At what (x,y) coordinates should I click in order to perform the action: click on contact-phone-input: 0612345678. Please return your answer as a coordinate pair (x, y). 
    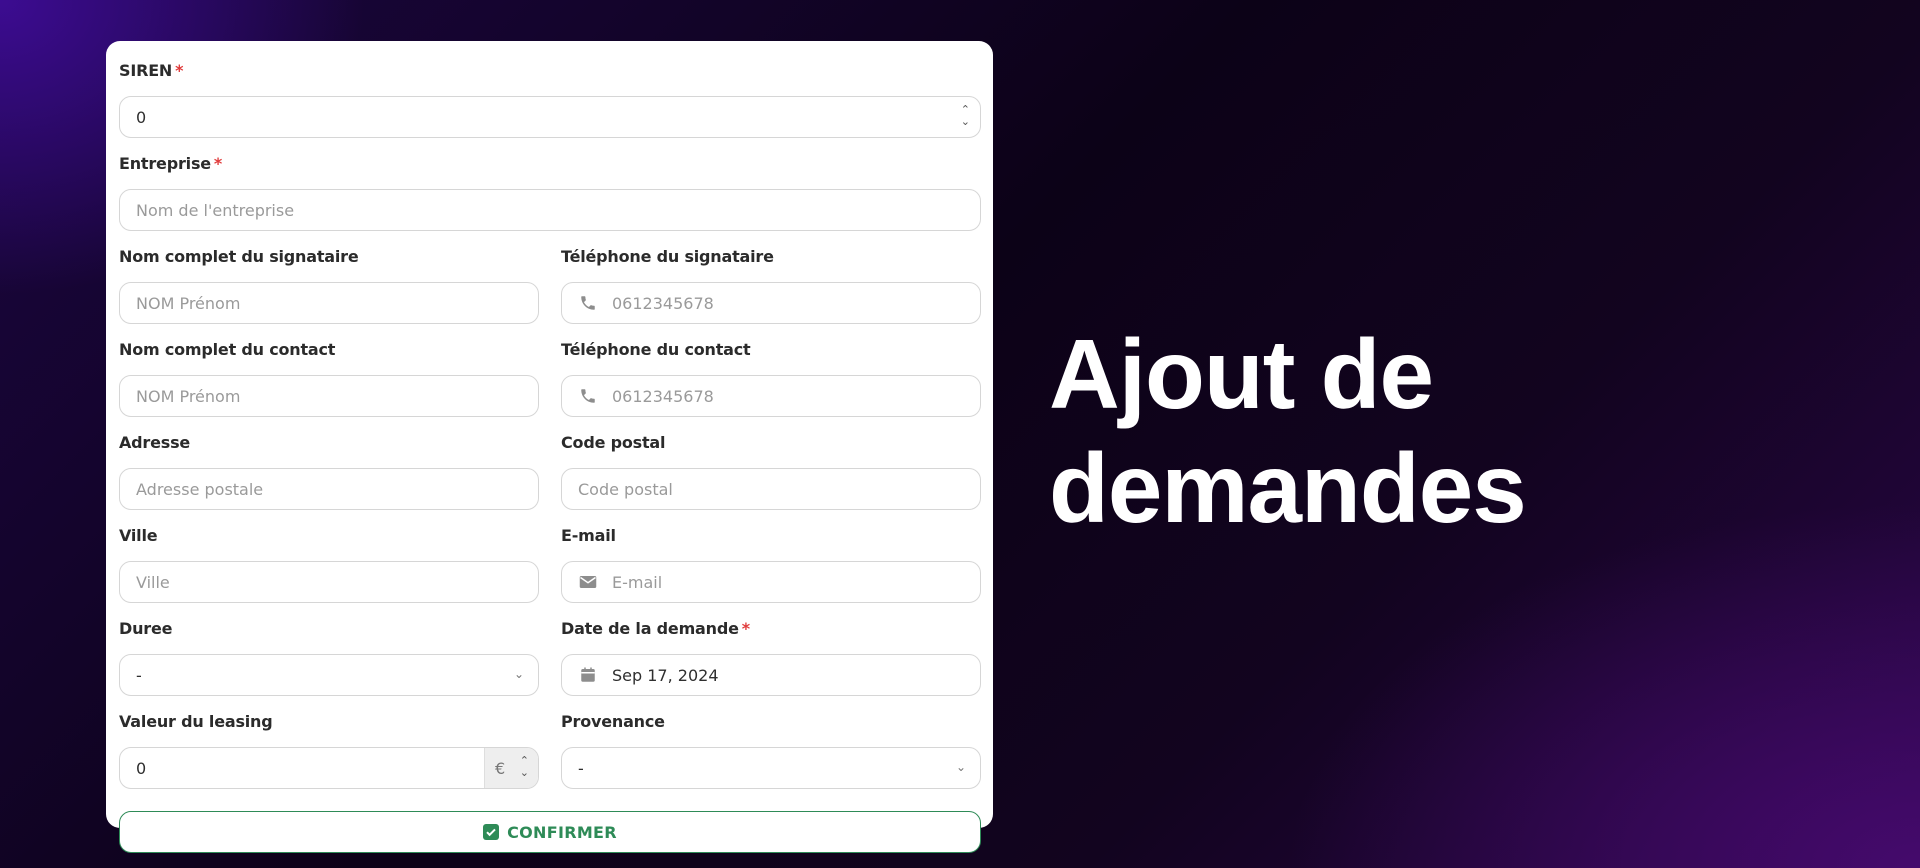
    Looking at the image, I should click on (771, 396).